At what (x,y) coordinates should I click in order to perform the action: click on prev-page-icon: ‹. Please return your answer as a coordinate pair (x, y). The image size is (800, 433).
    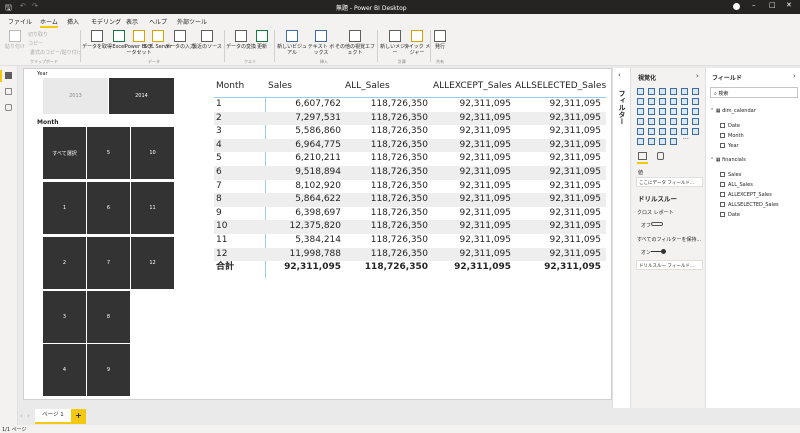
    Looking at the image, I should click on (21, 416).